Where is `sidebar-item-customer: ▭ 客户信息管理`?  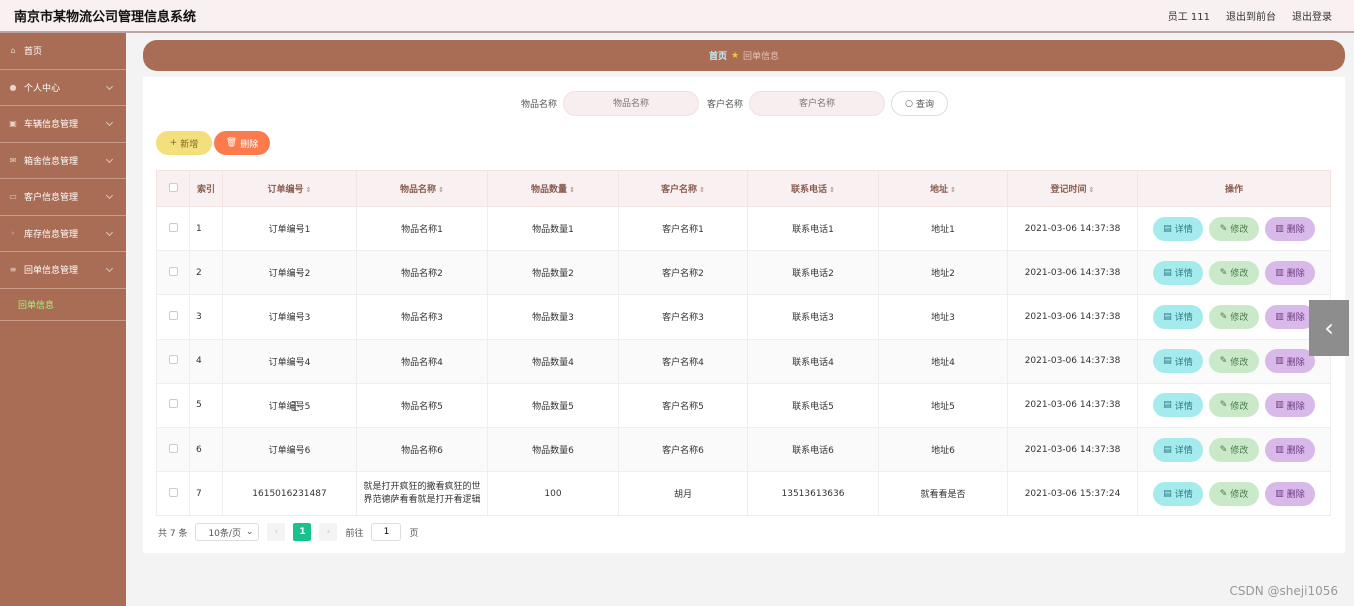
sidebar-item-customer: ▭ 客户信息管理 is located at coordinates (63, 197).